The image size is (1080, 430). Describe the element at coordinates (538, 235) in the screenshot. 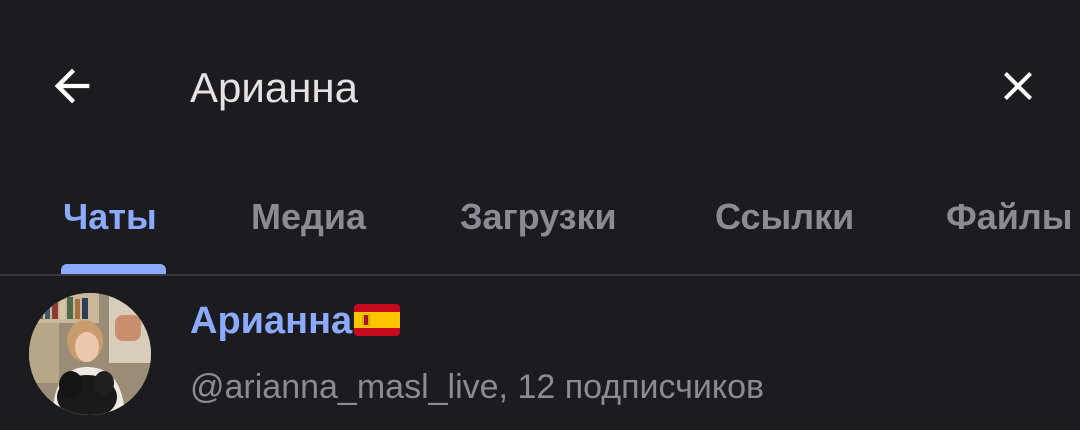

I see `tab-downloads: Загрузки` at that location.